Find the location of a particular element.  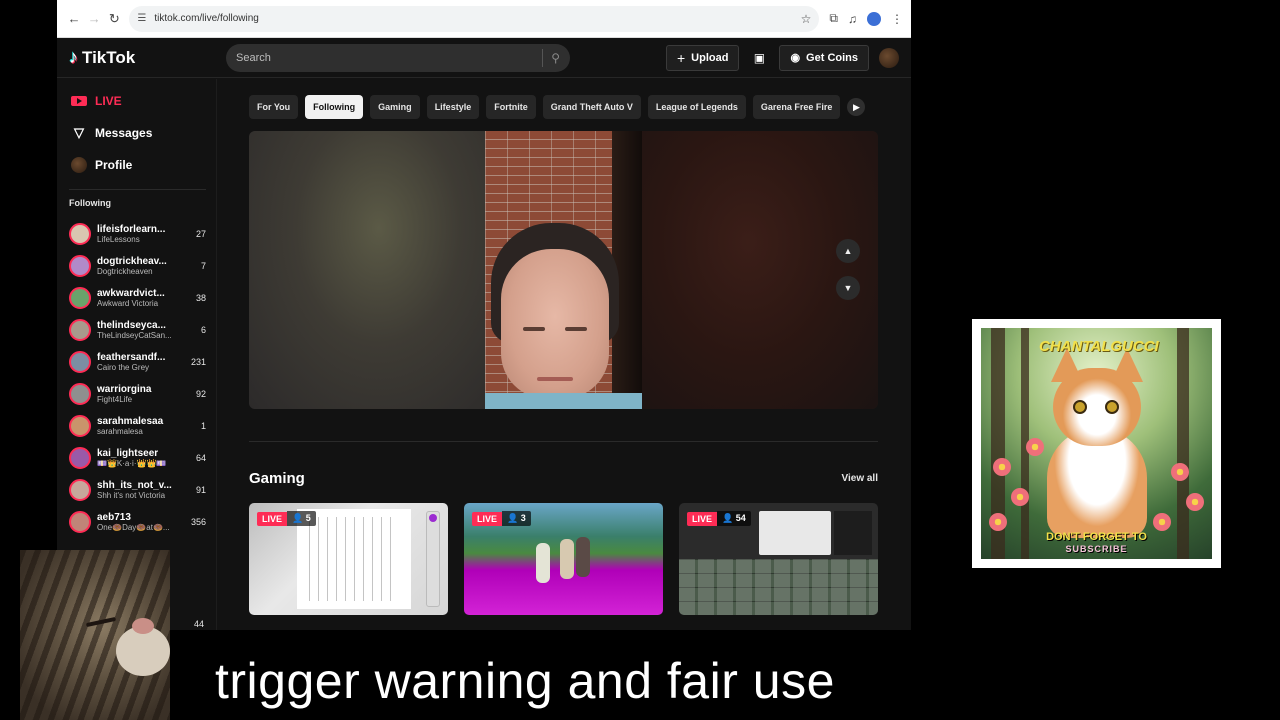

following-text: sarahmalesaa sarahmalesa is located at coordinates (140, 426).